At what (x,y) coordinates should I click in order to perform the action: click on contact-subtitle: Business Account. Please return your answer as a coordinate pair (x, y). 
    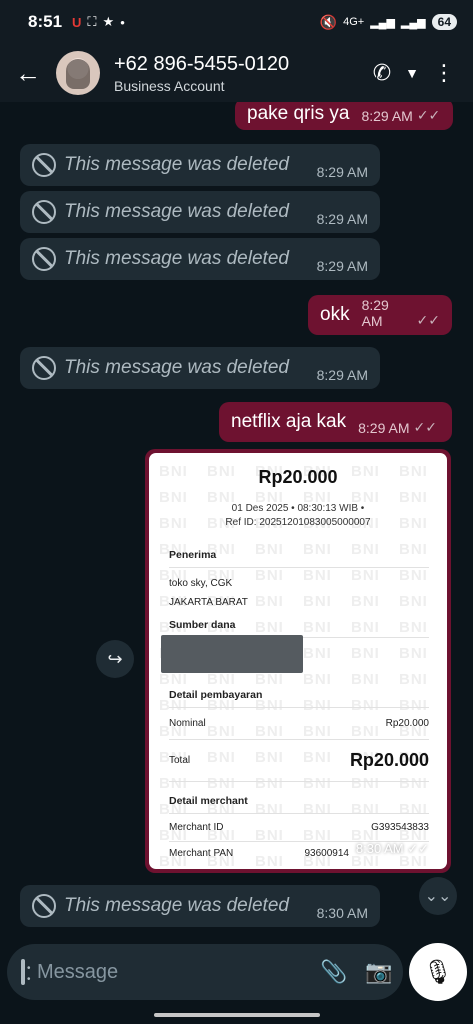
    Looking at the image, I should click on (169, 85).